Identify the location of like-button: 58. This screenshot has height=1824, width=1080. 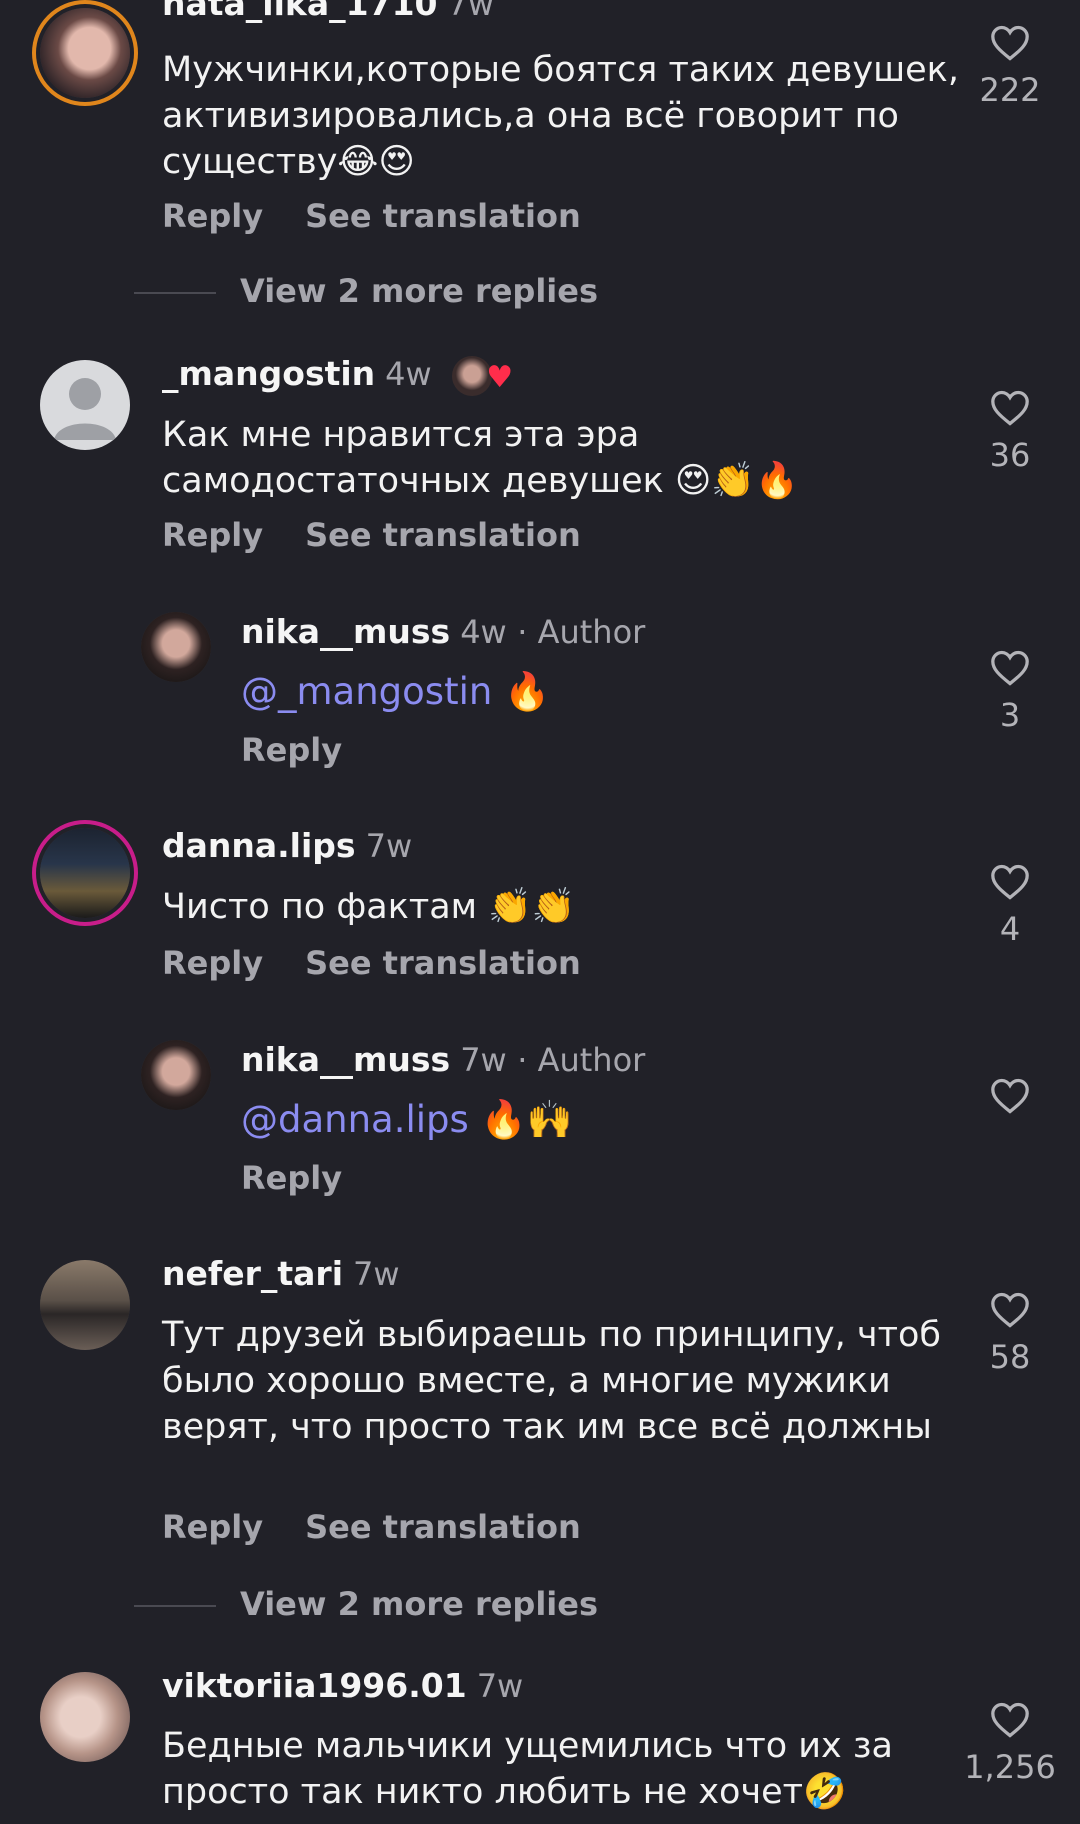
(1010, 1334).